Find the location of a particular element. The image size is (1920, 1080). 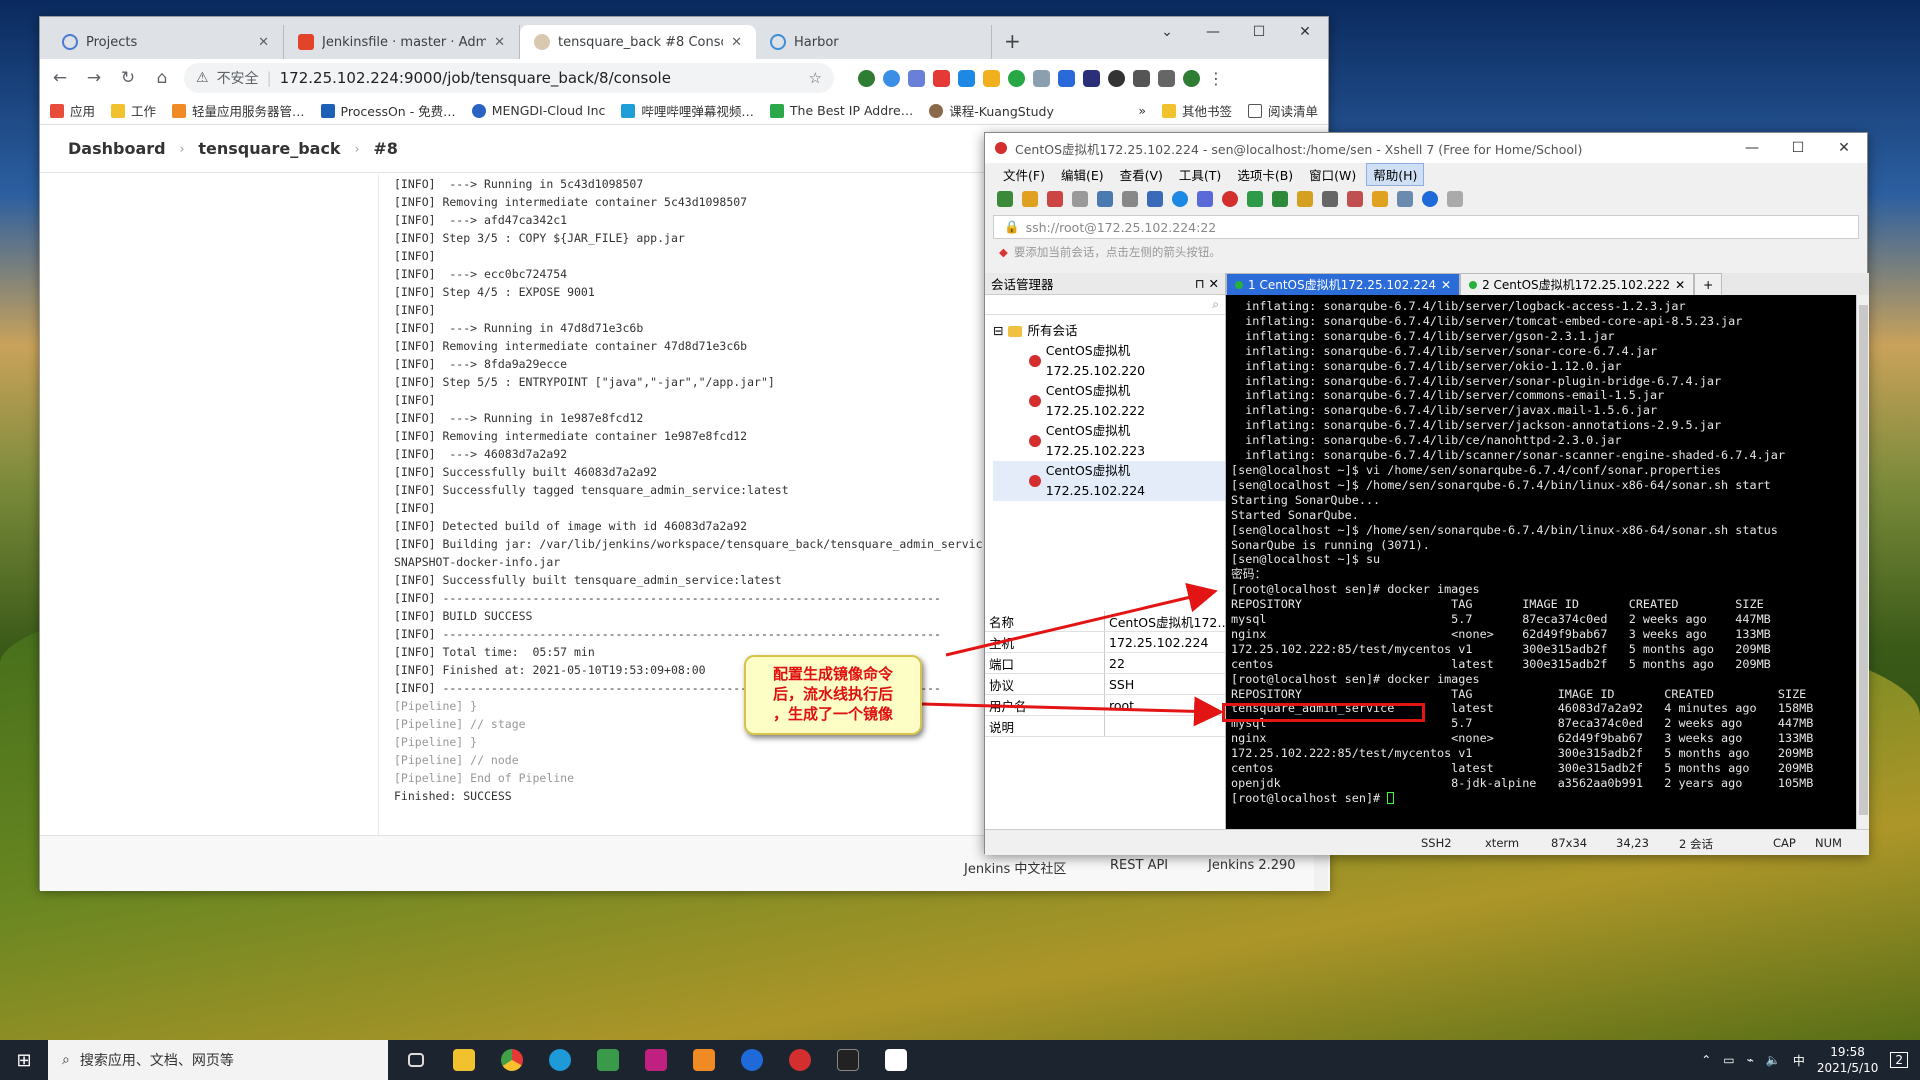

chrome-icon is located at coordinates (512, 1060).